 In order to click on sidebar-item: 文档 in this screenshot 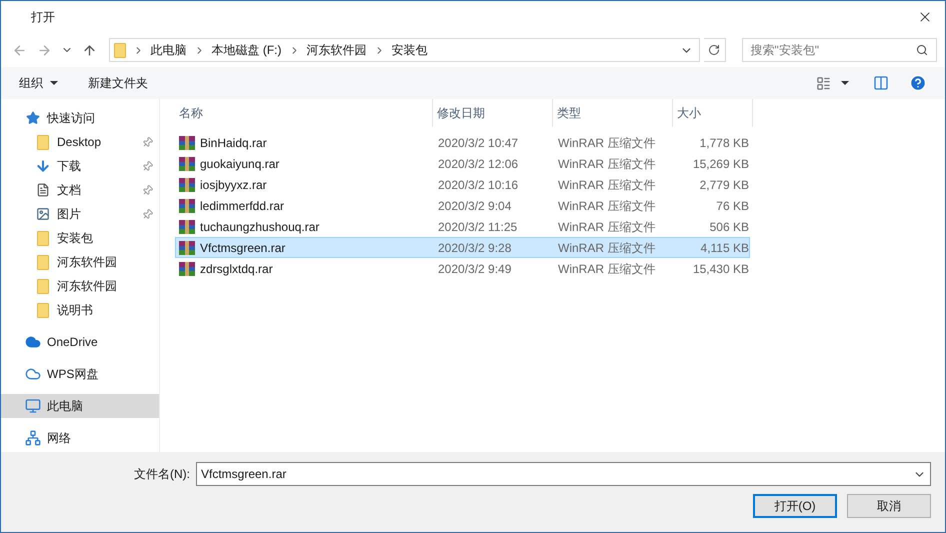, I will do `click(80, 190)`.